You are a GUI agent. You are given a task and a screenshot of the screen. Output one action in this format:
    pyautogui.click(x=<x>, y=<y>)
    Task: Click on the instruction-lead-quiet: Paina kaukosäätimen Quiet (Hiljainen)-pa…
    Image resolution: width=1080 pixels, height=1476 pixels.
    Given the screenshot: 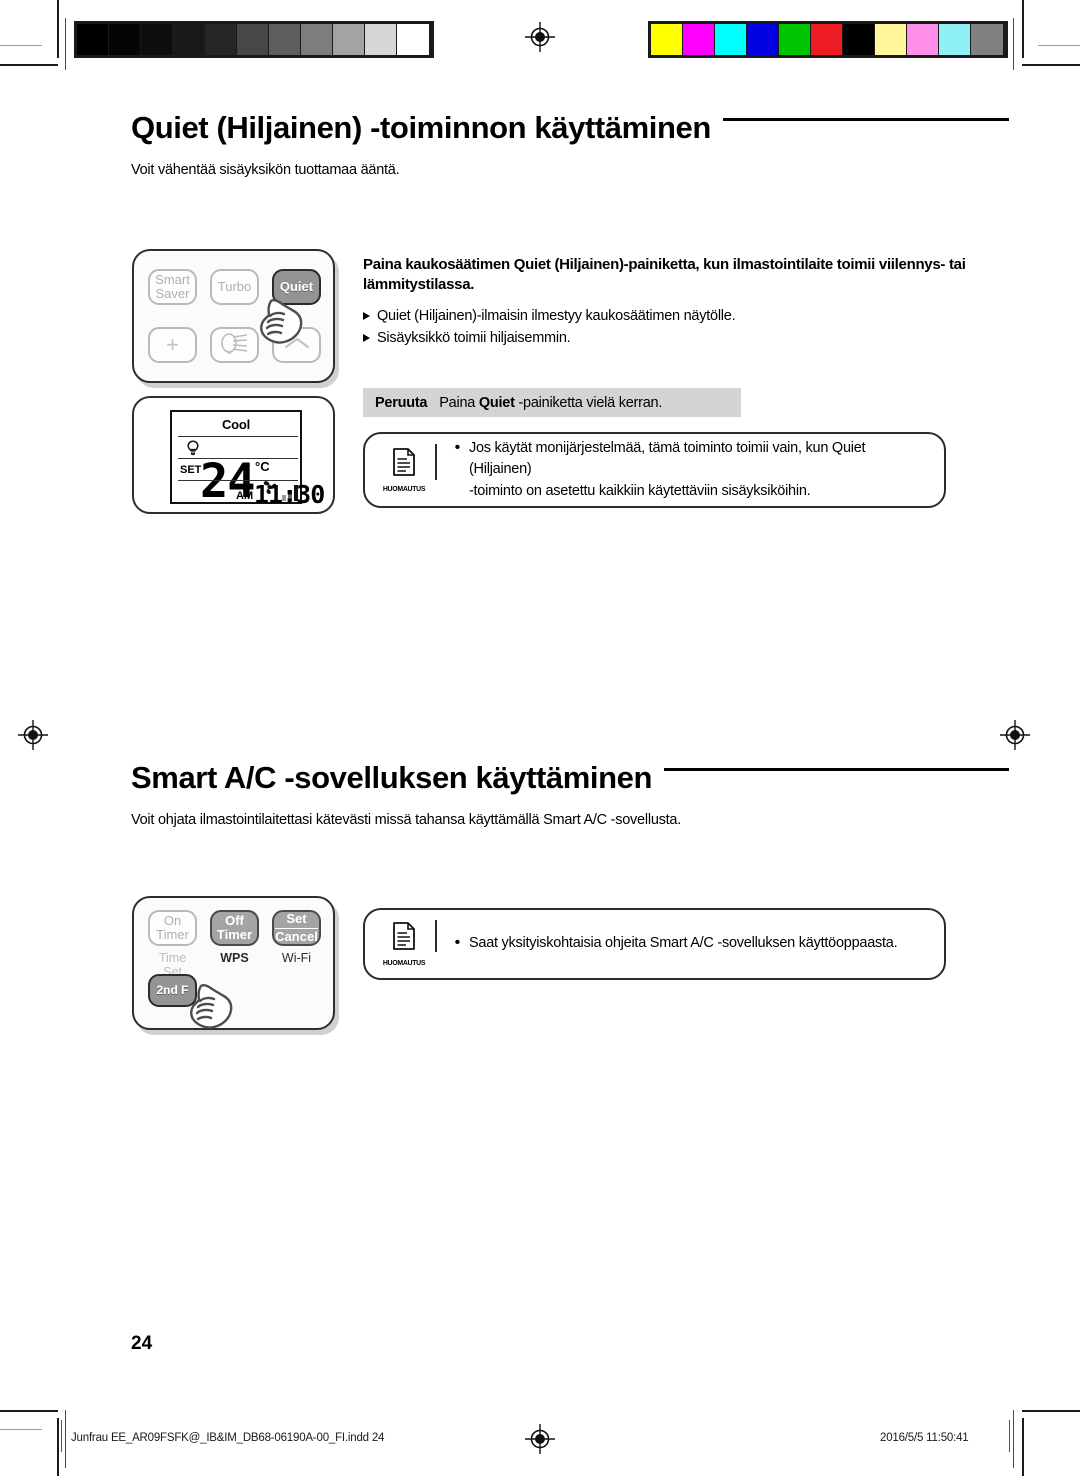 What is the action you would take?
    pyautogui.click(x=664, y=275)
    